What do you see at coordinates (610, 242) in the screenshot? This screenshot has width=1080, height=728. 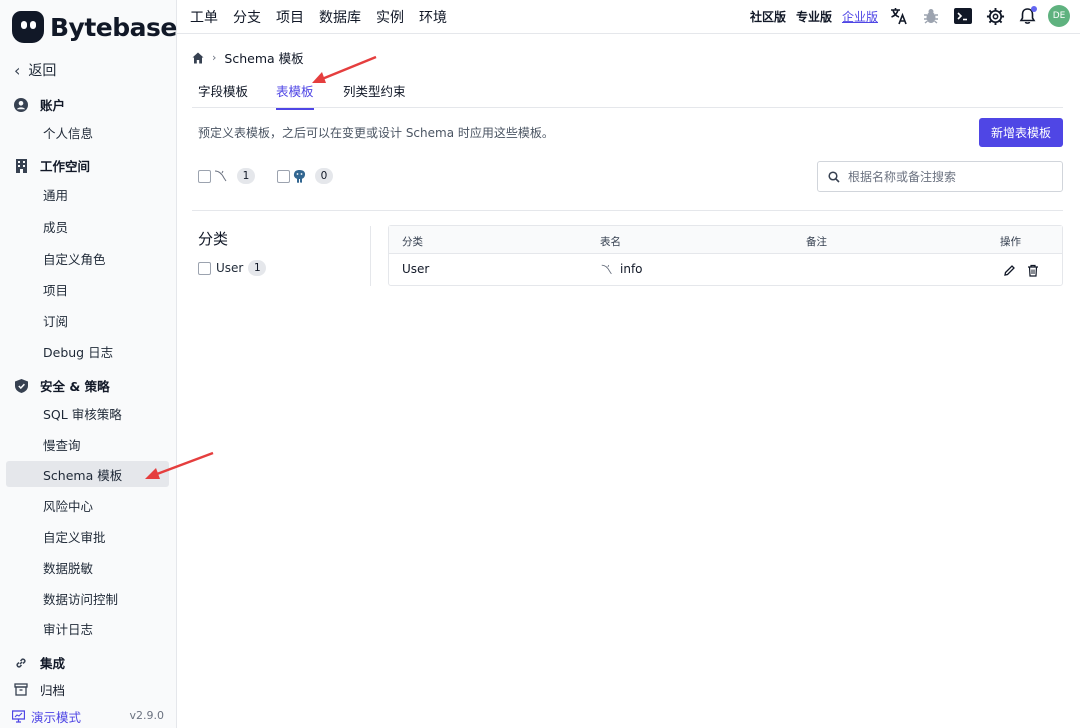 I see `header-table-name: 表名` at bounding box center [610, 242].